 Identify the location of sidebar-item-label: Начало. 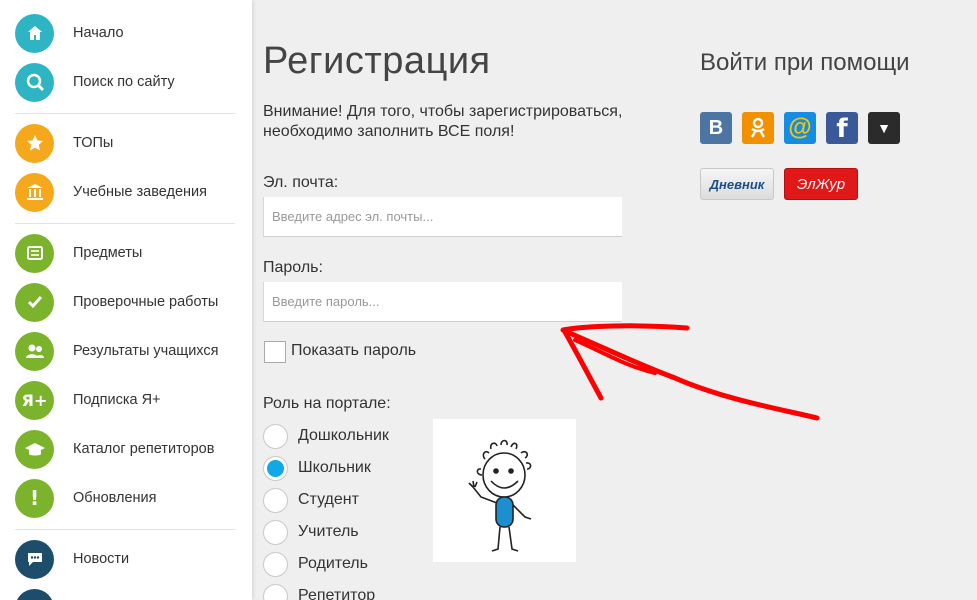
(98, 33).